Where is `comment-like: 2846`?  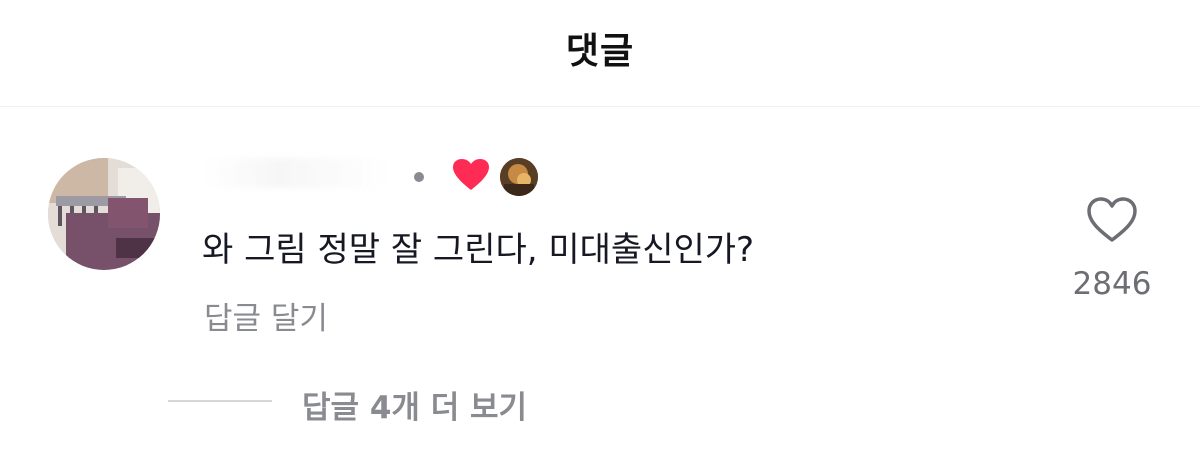 comment-like: 2846 is located at coordinates (1112, 256).